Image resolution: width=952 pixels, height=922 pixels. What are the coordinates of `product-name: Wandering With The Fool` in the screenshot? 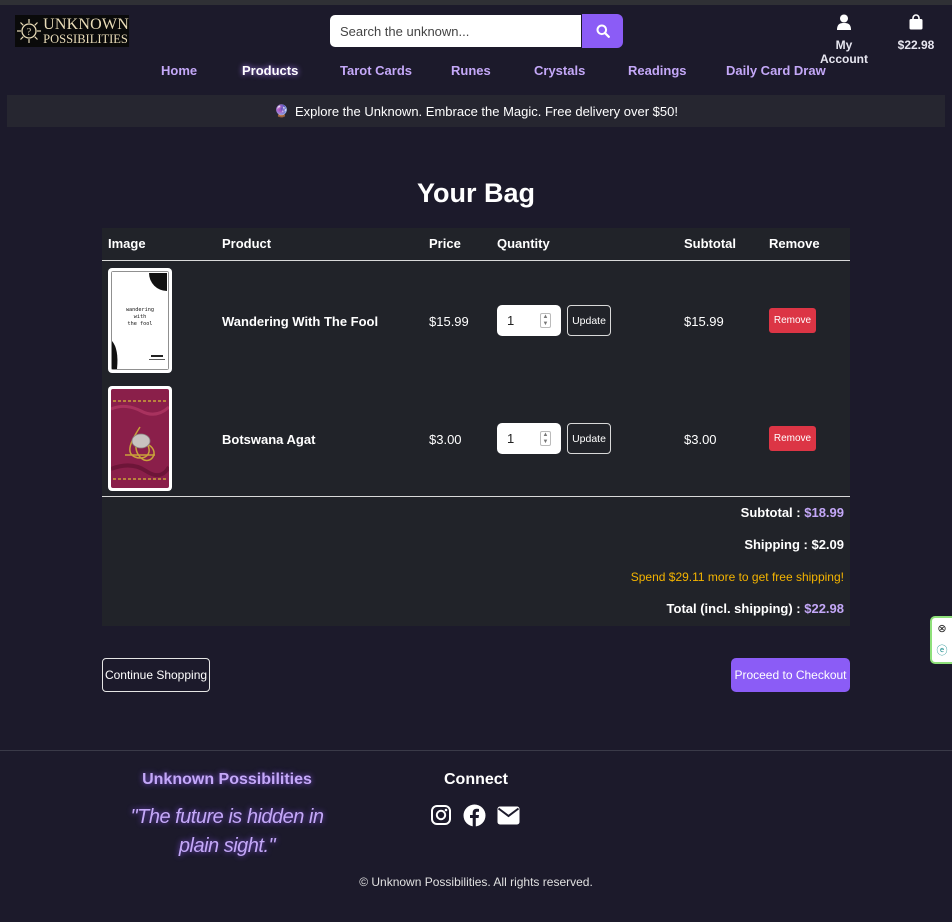 It's located at (300, 321).